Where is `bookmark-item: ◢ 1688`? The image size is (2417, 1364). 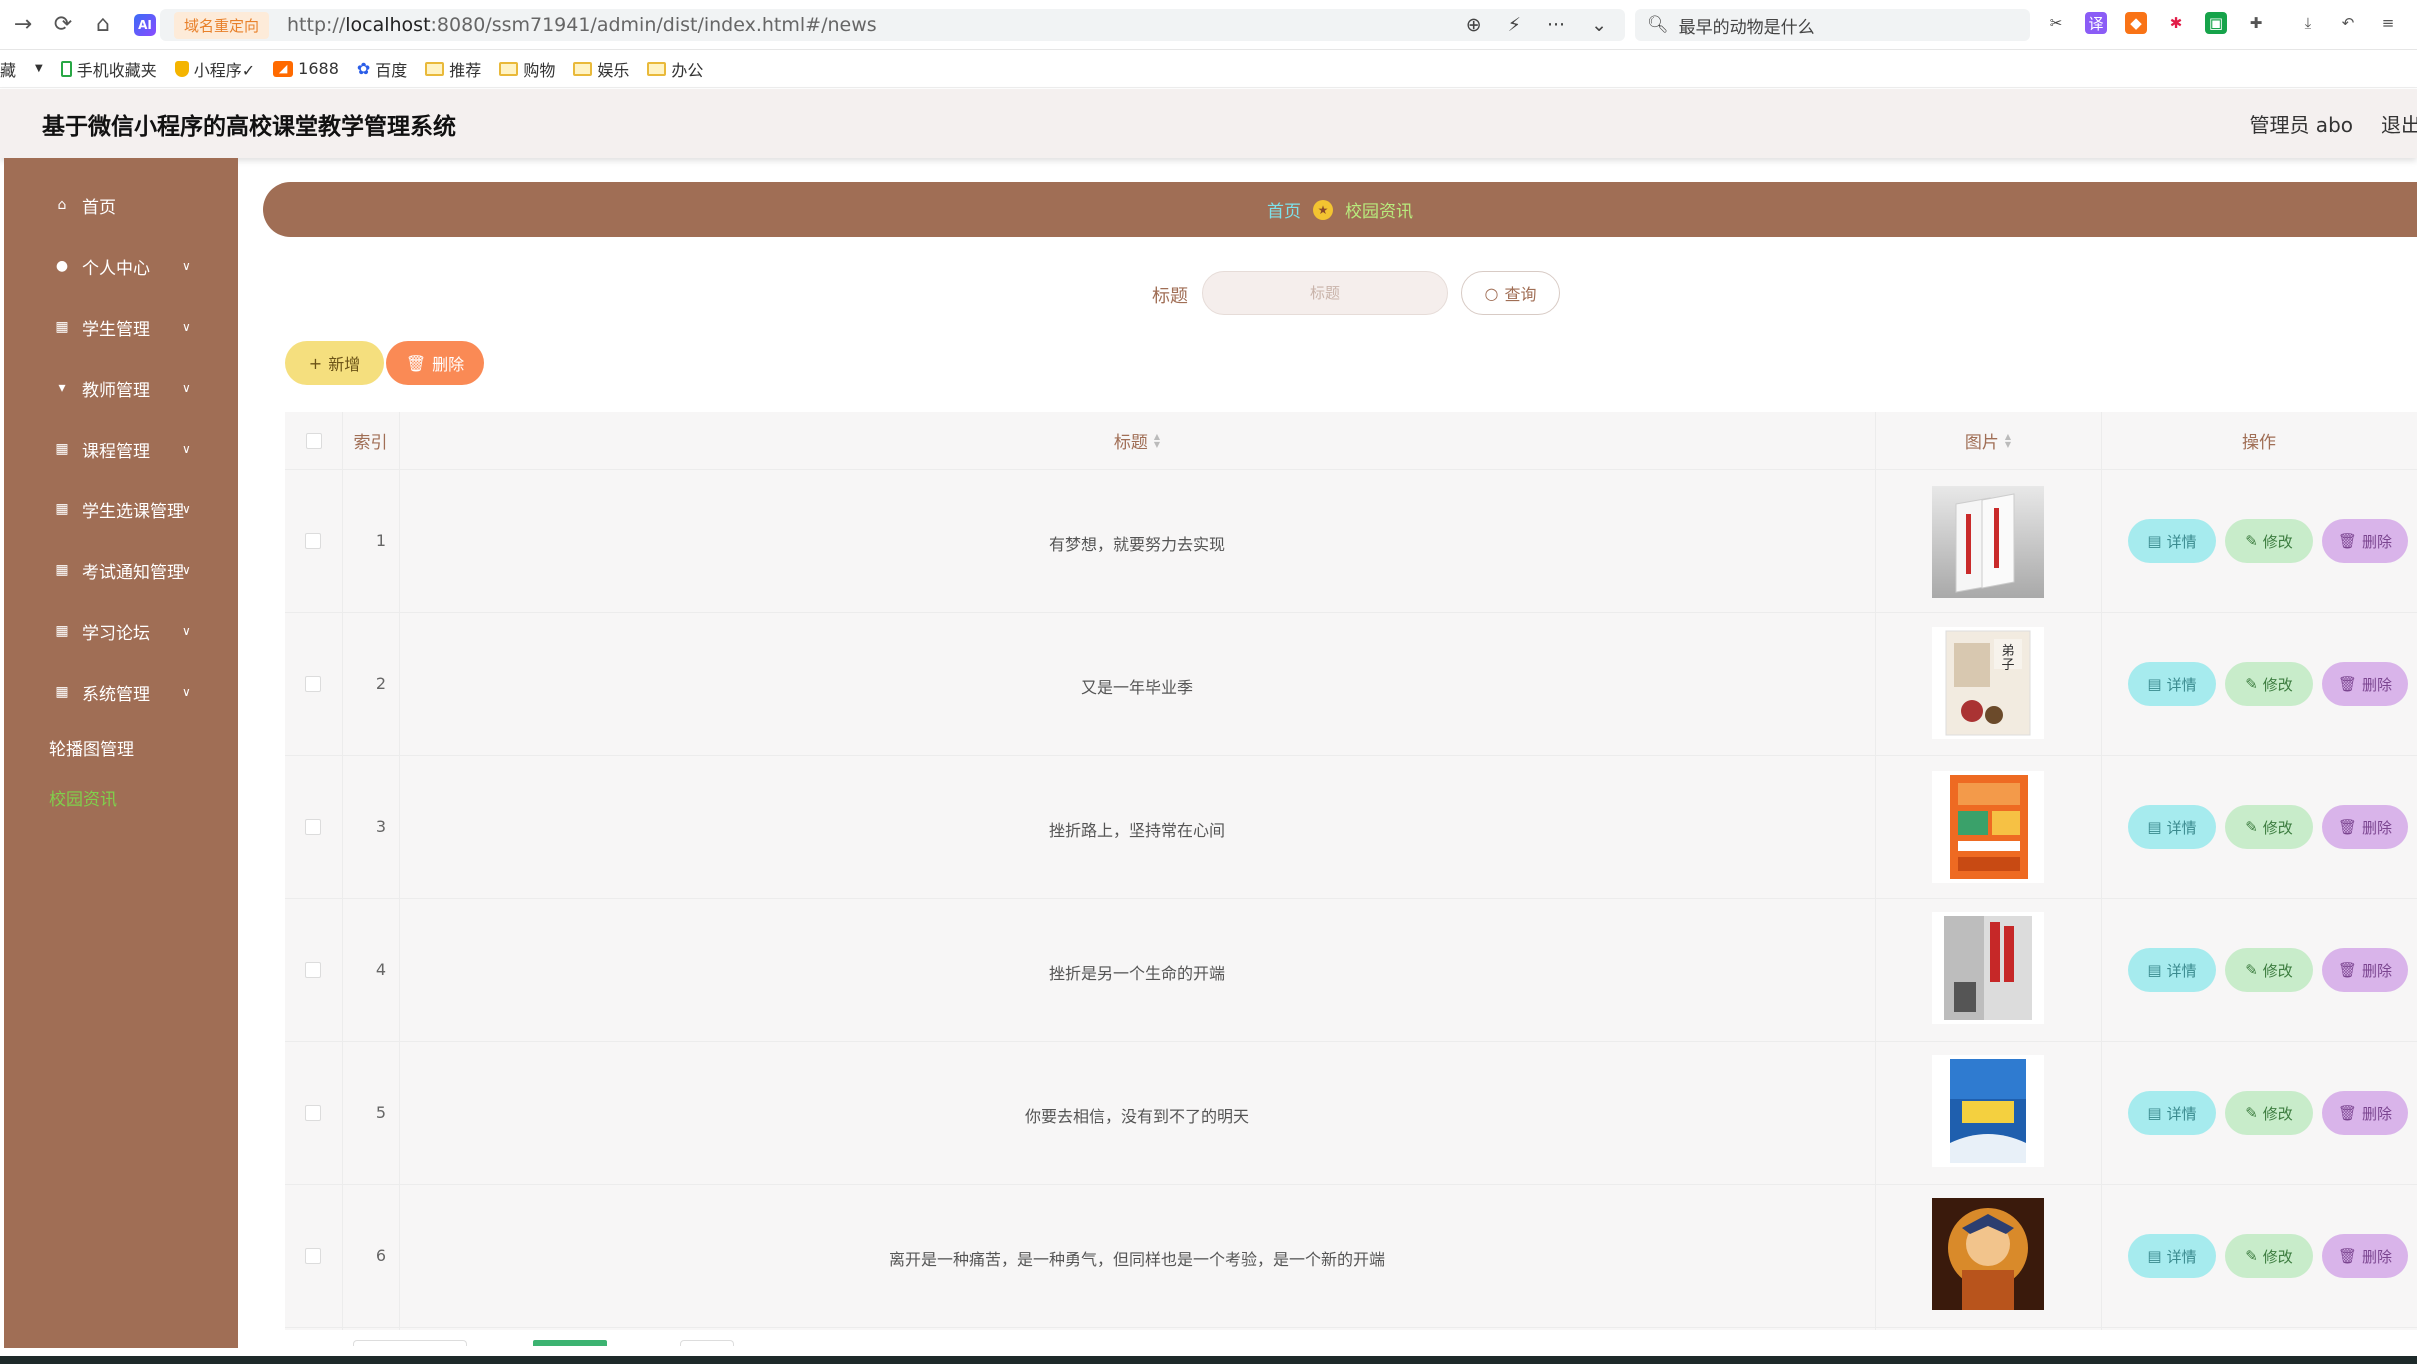 bookmark-item: ◢ 1688 is located at coordinates (306, 68).